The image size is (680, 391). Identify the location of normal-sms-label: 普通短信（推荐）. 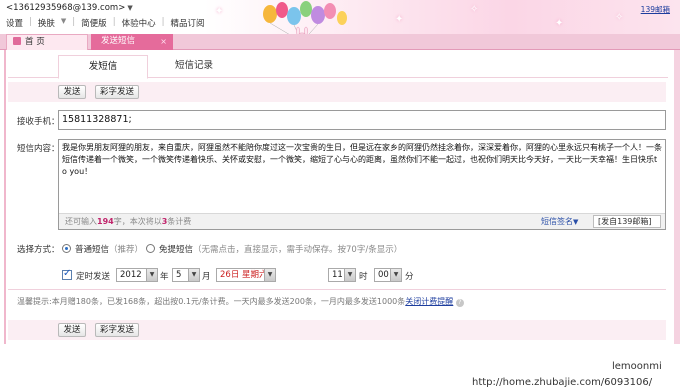
(109, 250).